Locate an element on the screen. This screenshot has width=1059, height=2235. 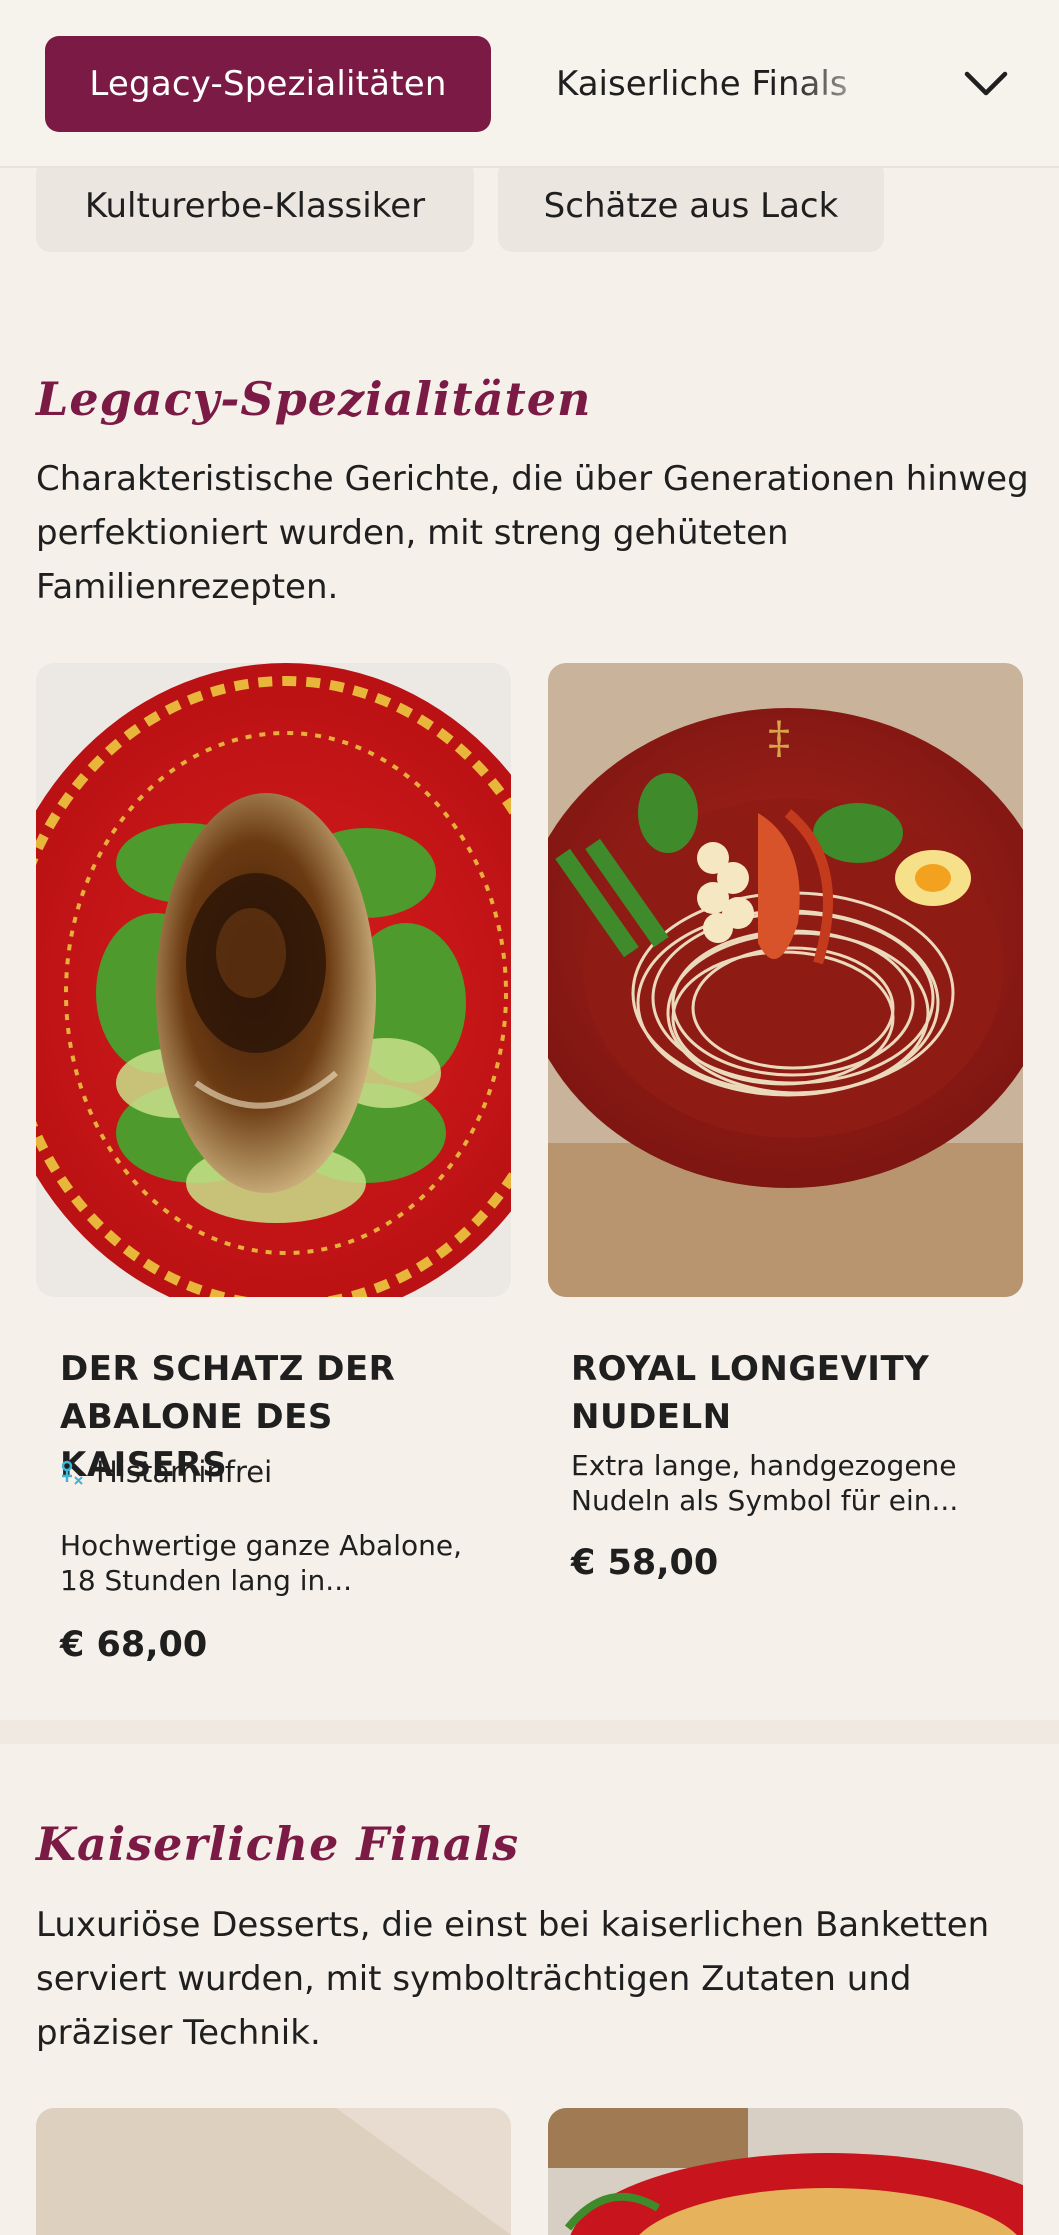
section-title-legacy: Legacy-Spezialitäten is located at coordinates (314, 399).